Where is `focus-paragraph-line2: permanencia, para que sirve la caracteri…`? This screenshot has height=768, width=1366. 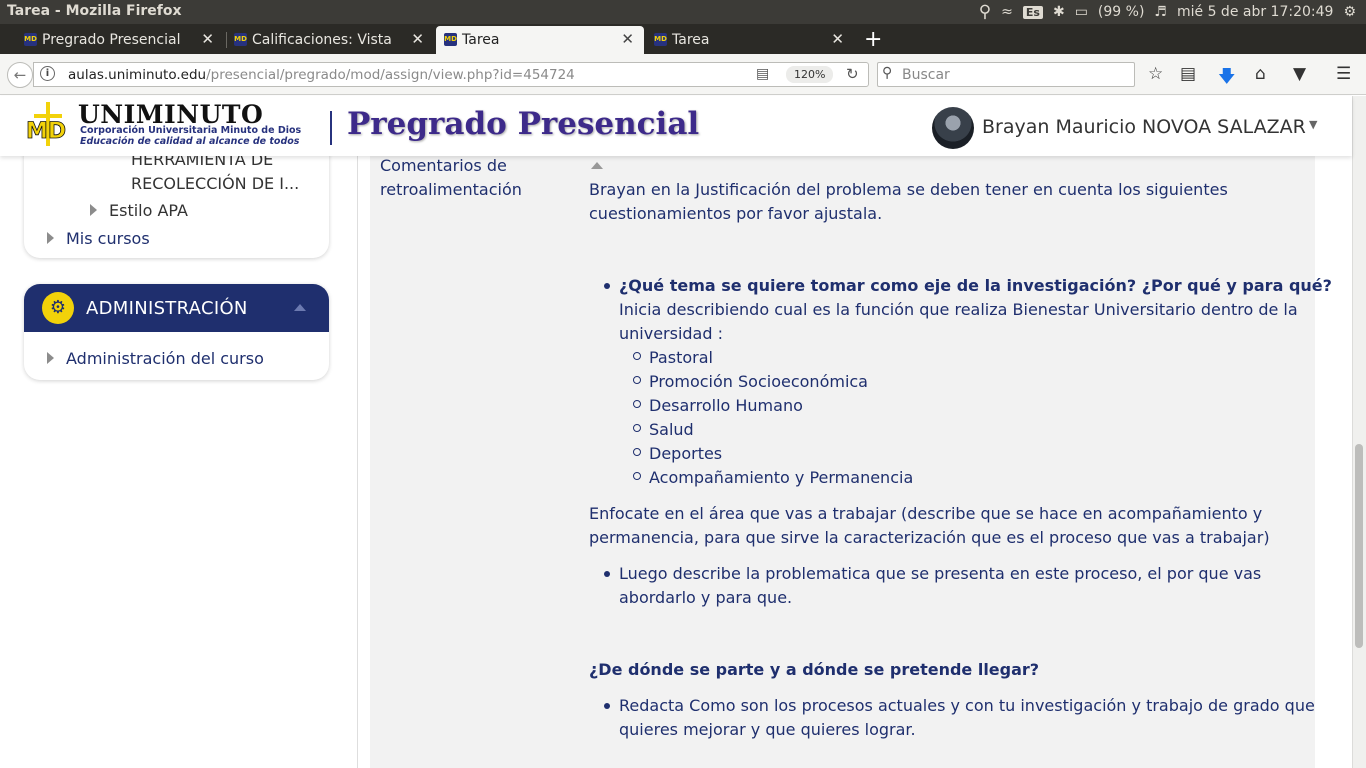 focus-paragraph-line2: permanencia, para que sirve la caracteri… is located at coordinates (929, 537).